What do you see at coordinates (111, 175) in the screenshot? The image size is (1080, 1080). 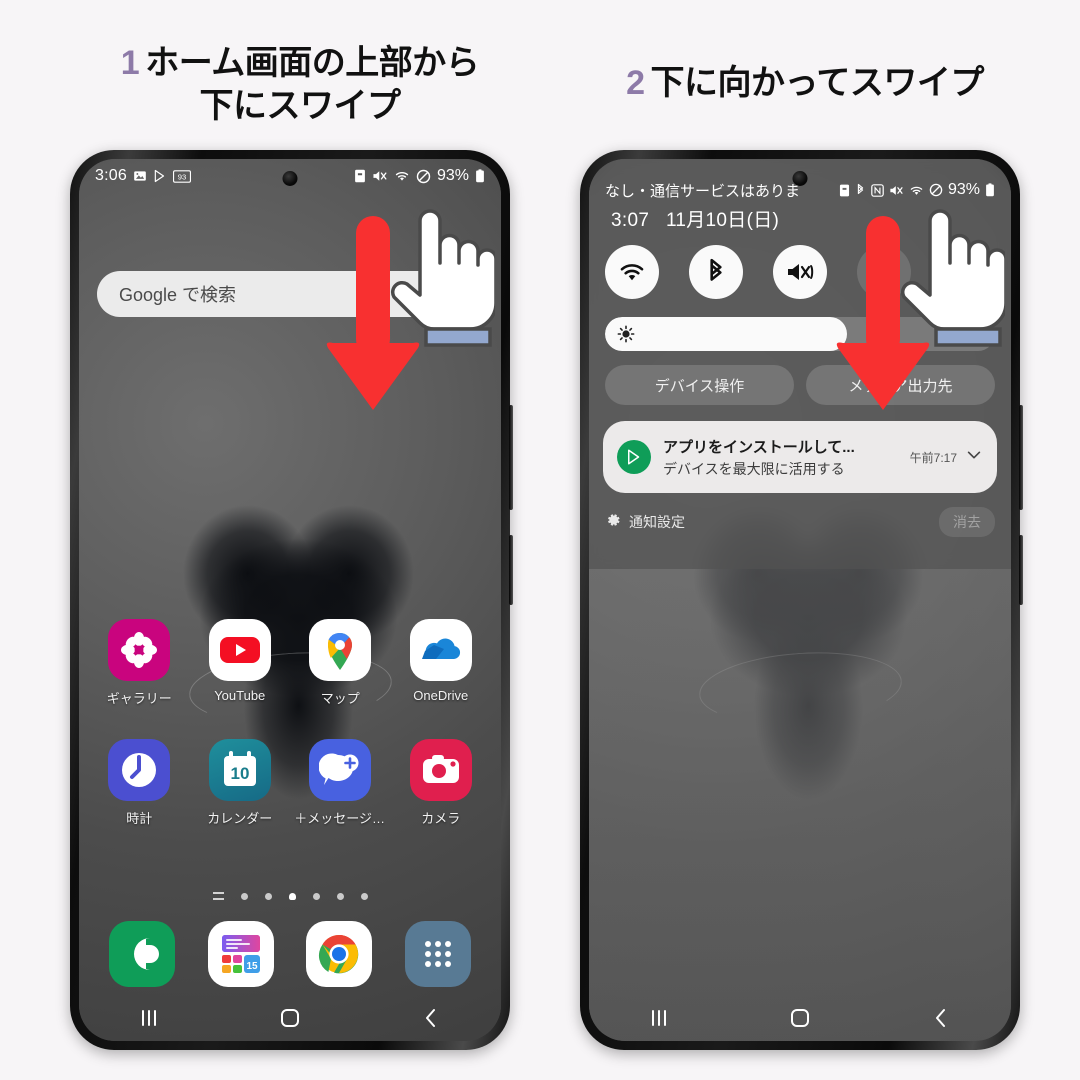 I see `status-time: 3:06` at bounding box center [111, 175].